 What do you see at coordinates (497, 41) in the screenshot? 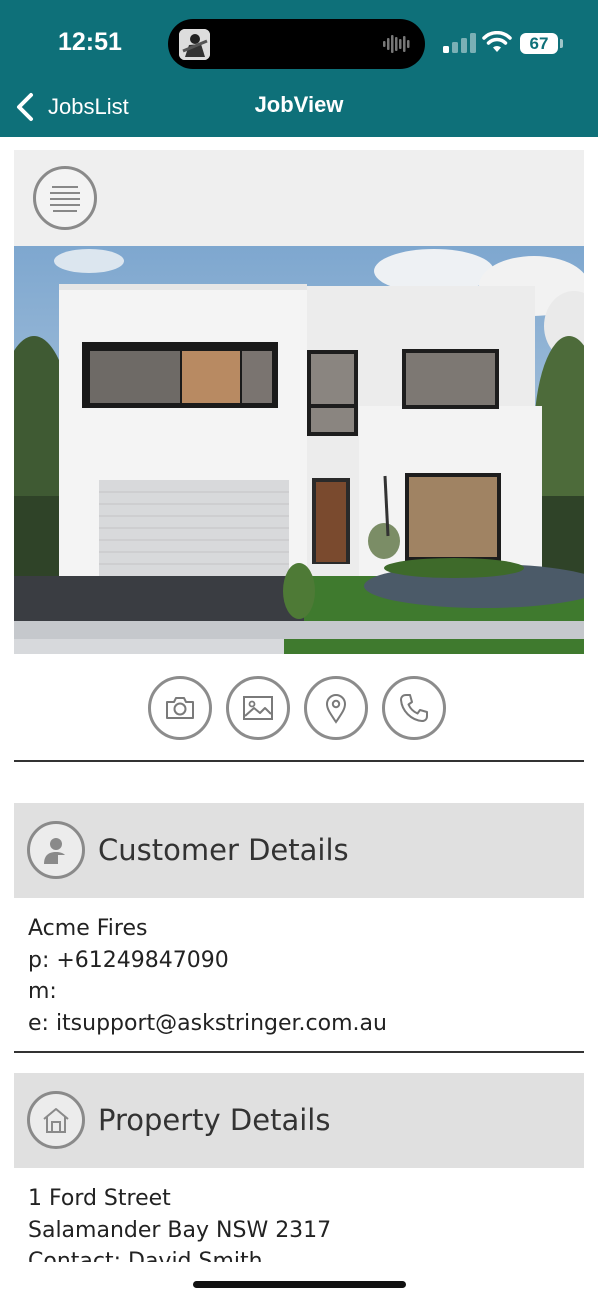
I see `wifi-icon` at bounding box center [497, 41].